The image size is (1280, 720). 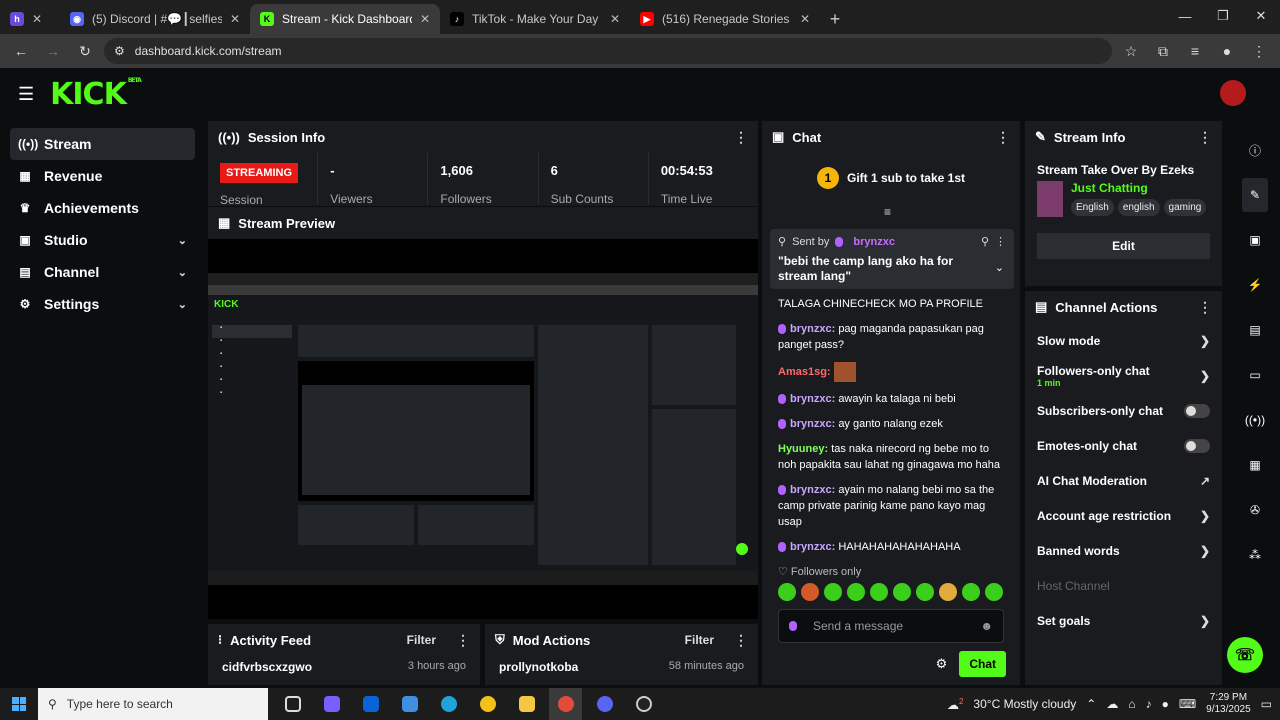 What do you see at coordinates (102, 176) in the screenshot?
I see `sidebar-item-revenue: ▦ Revenue` at bounding box center [102, 176].